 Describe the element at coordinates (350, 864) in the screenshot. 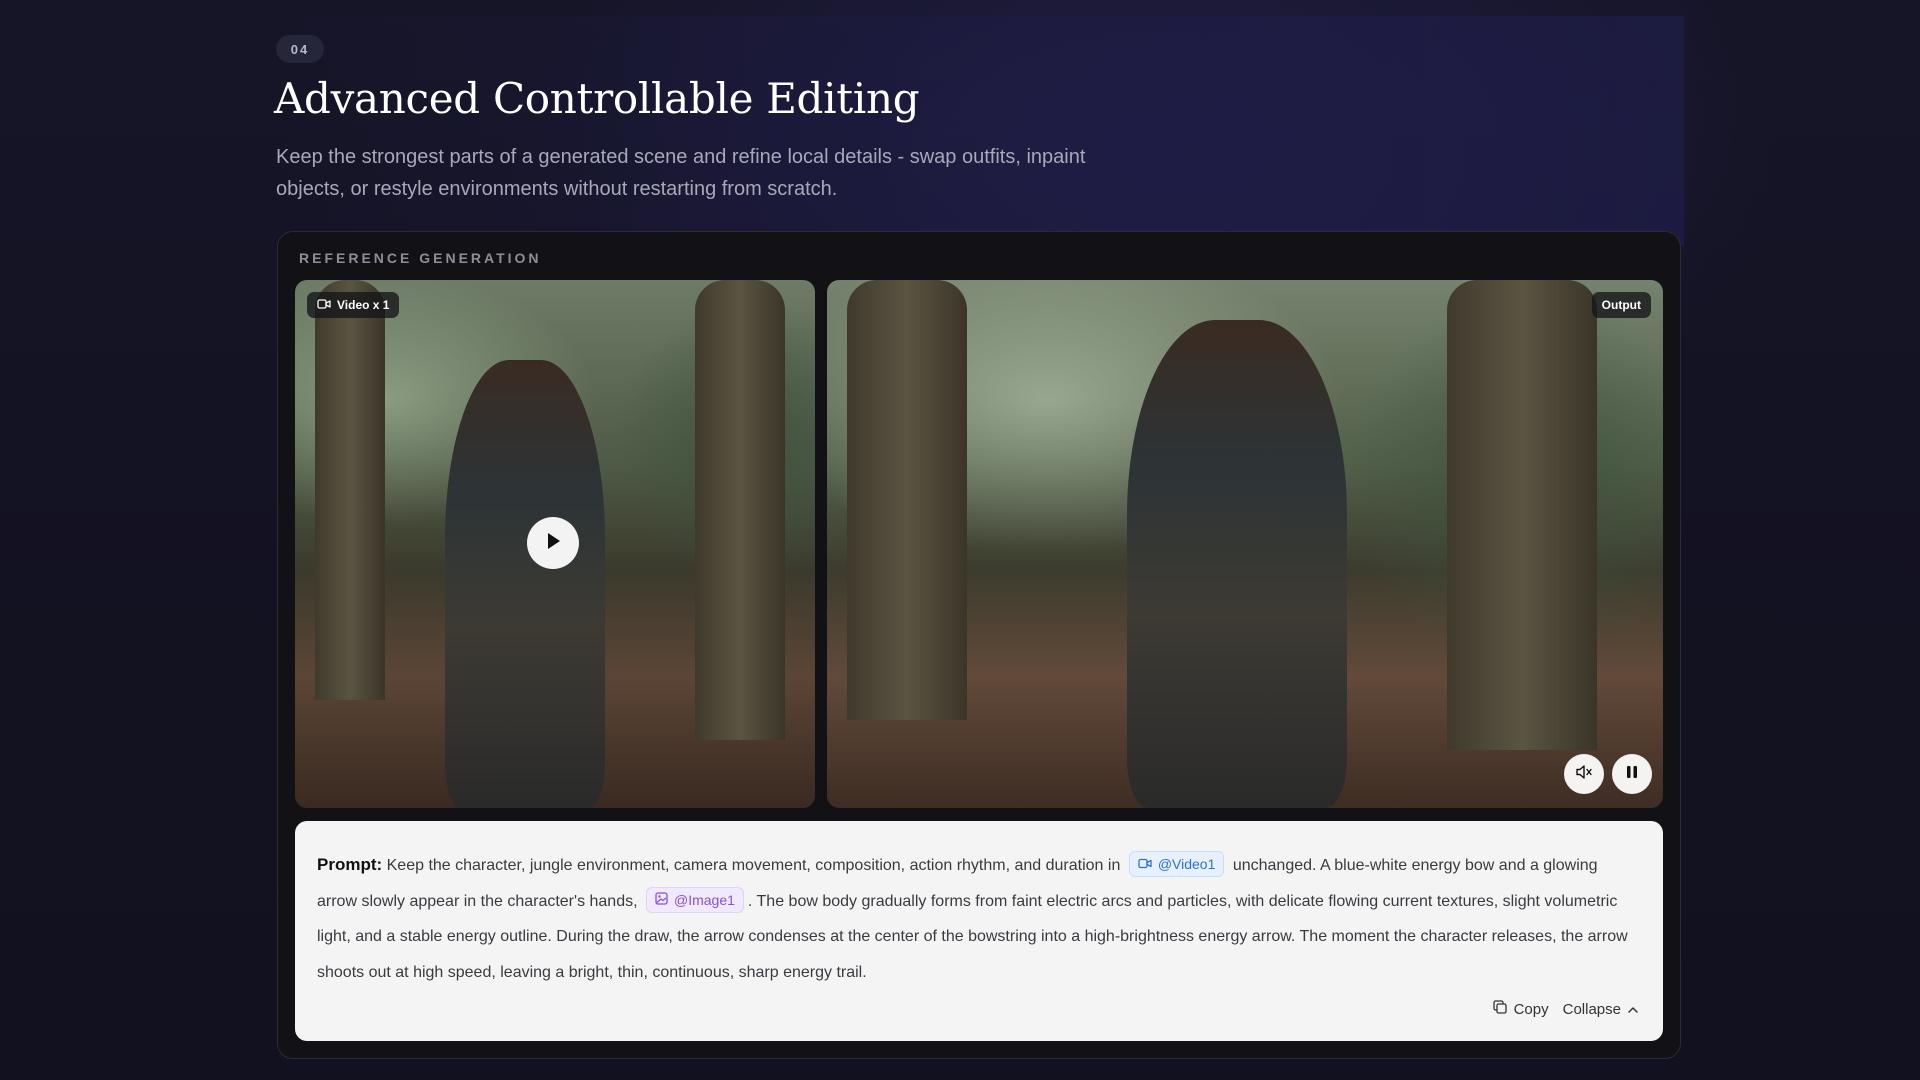

I see `prompt-label: Prompt:` at that location.